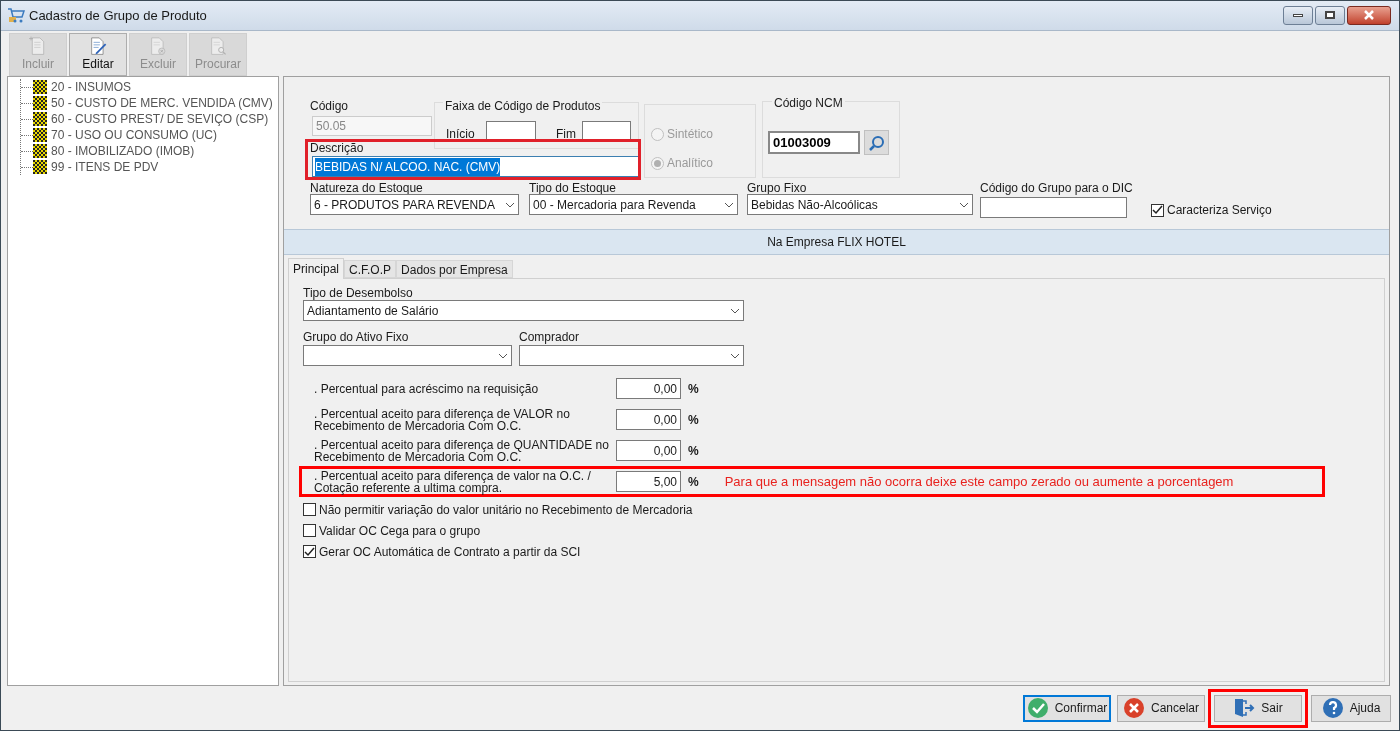 The height and width of the screenshot is (731, 1400). What do you see at coordinates (454, 269) in the screenshot?
I see `tab: Dados por Empresa` at bounding box center [454, 269].